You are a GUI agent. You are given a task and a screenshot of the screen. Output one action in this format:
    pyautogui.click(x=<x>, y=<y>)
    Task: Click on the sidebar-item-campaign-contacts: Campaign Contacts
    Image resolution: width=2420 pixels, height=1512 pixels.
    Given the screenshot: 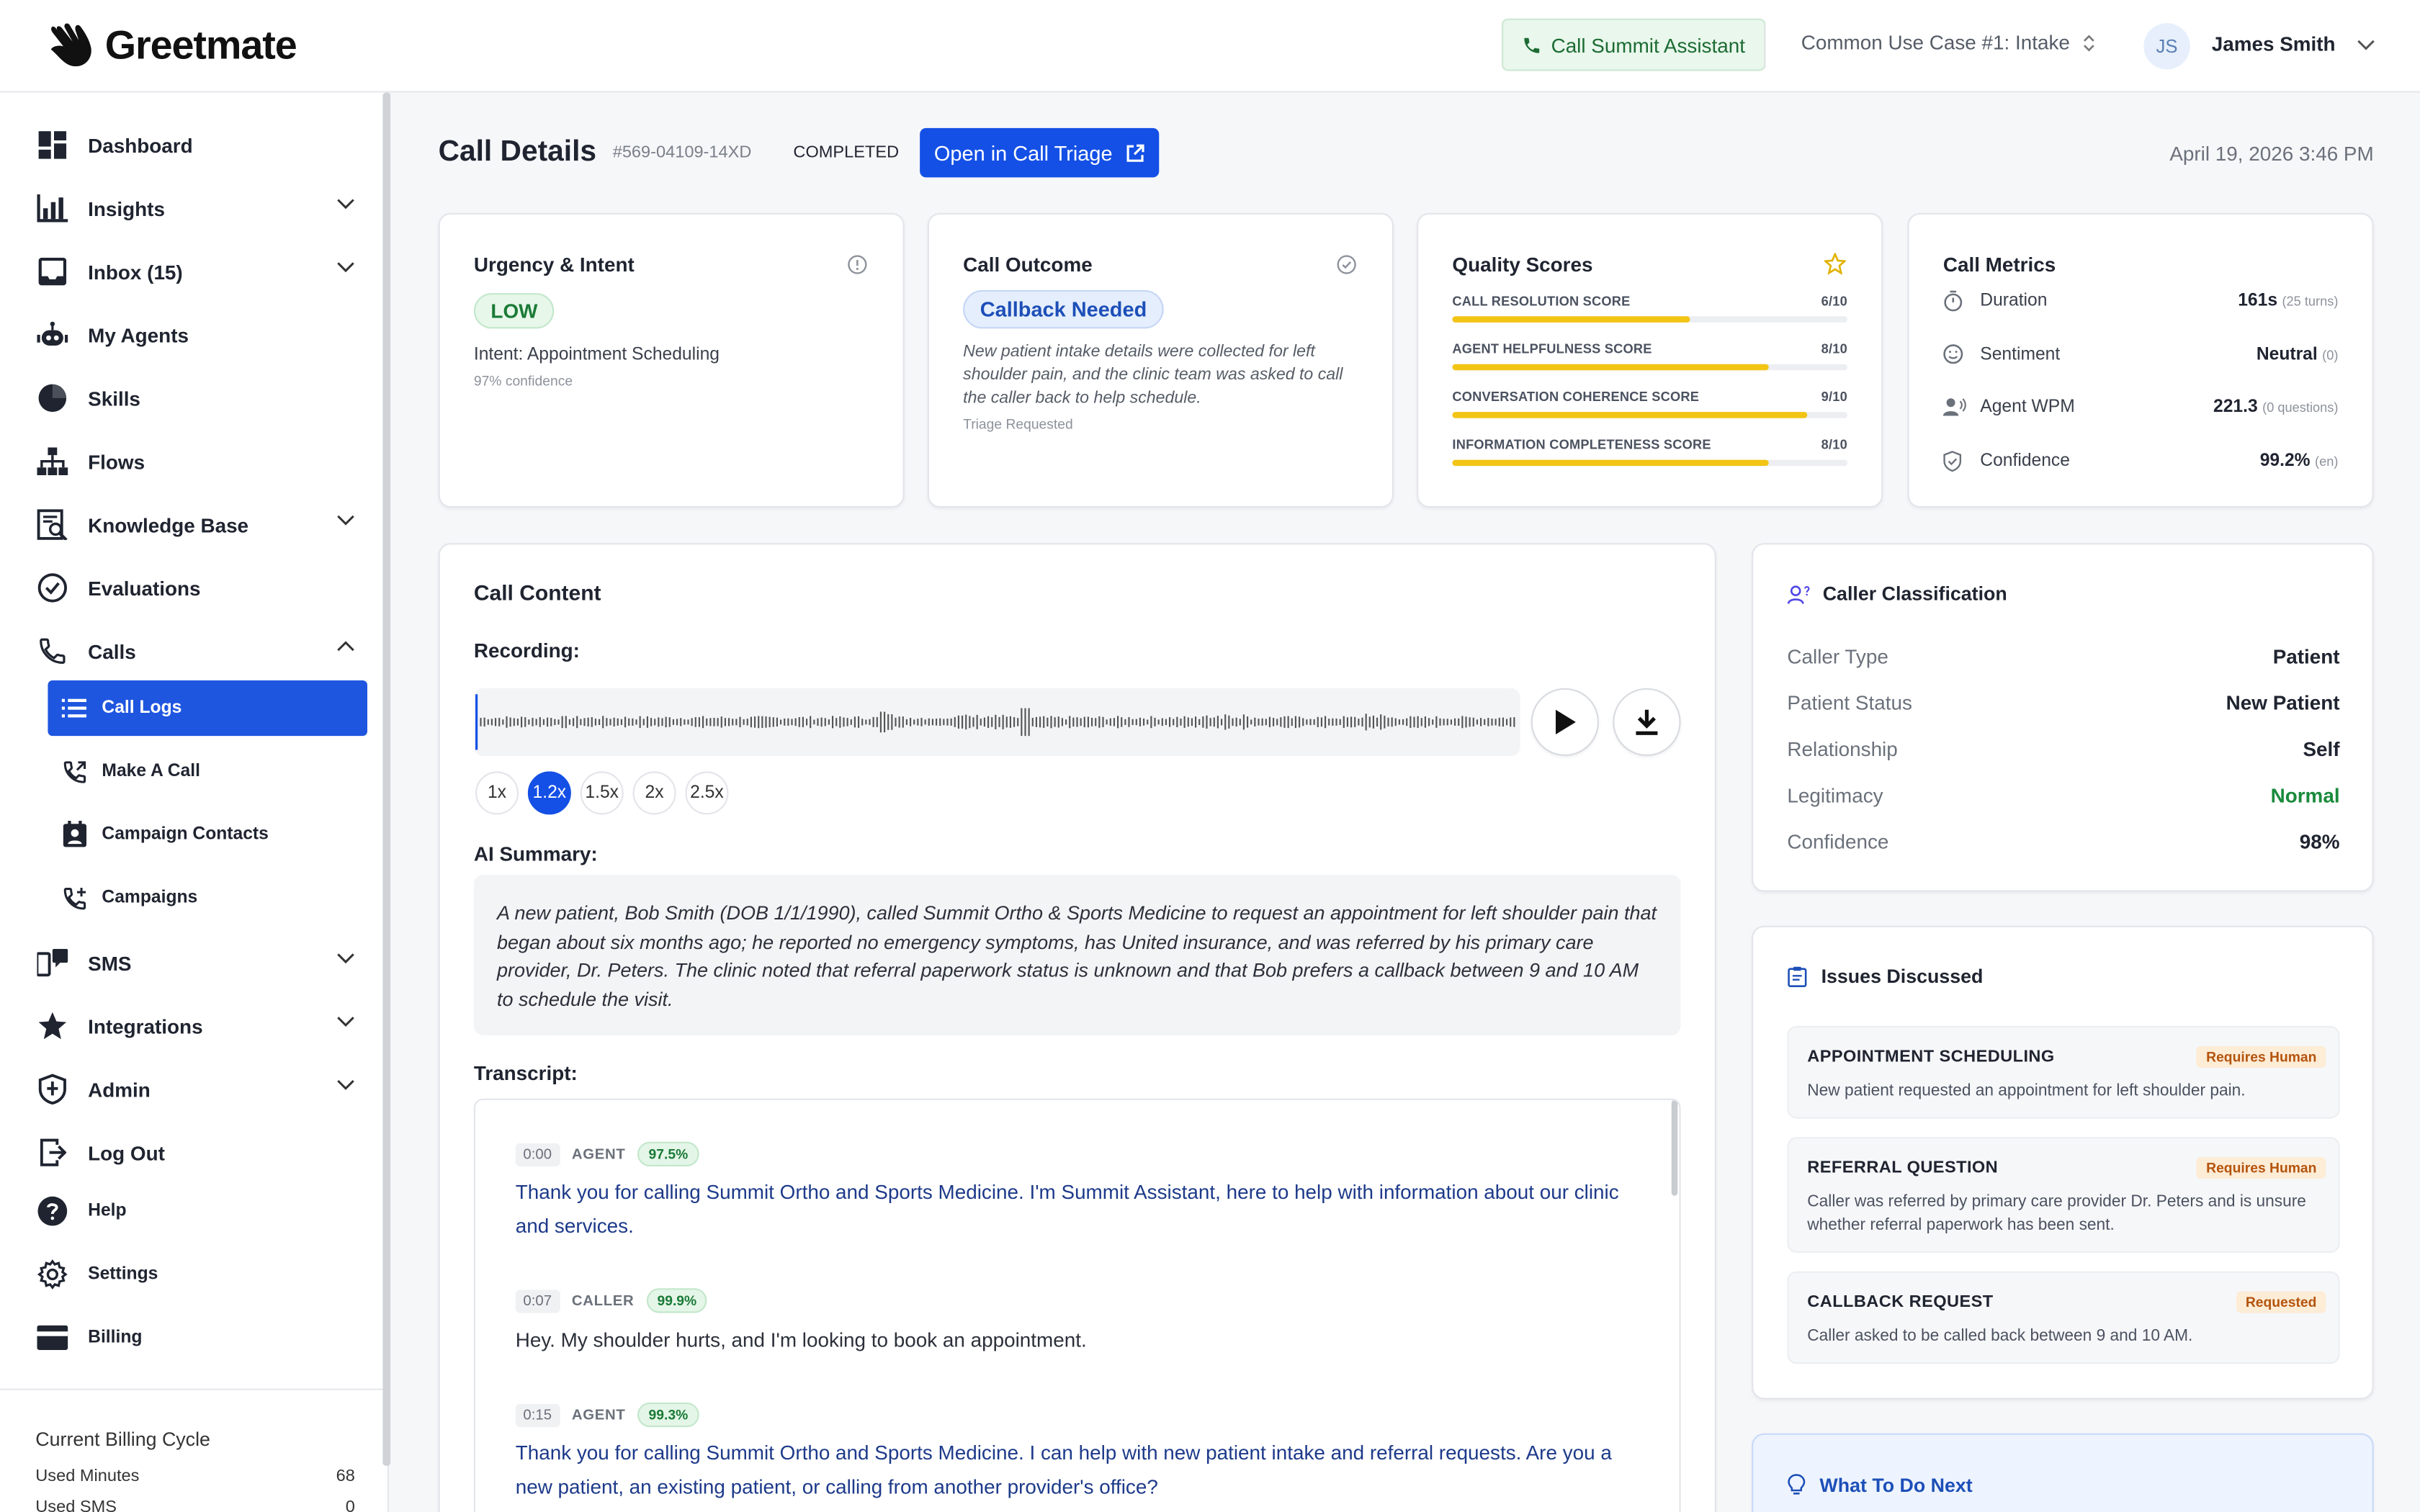 What is the action you would take?
    pyautogui.click(x=207, y=835)
    